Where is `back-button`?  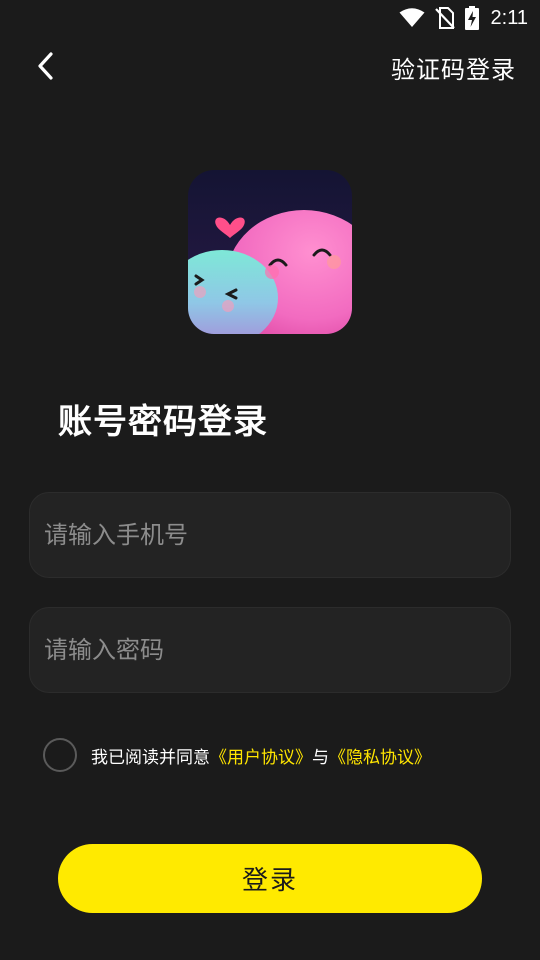
back-button is located at coordinates (46, 68).